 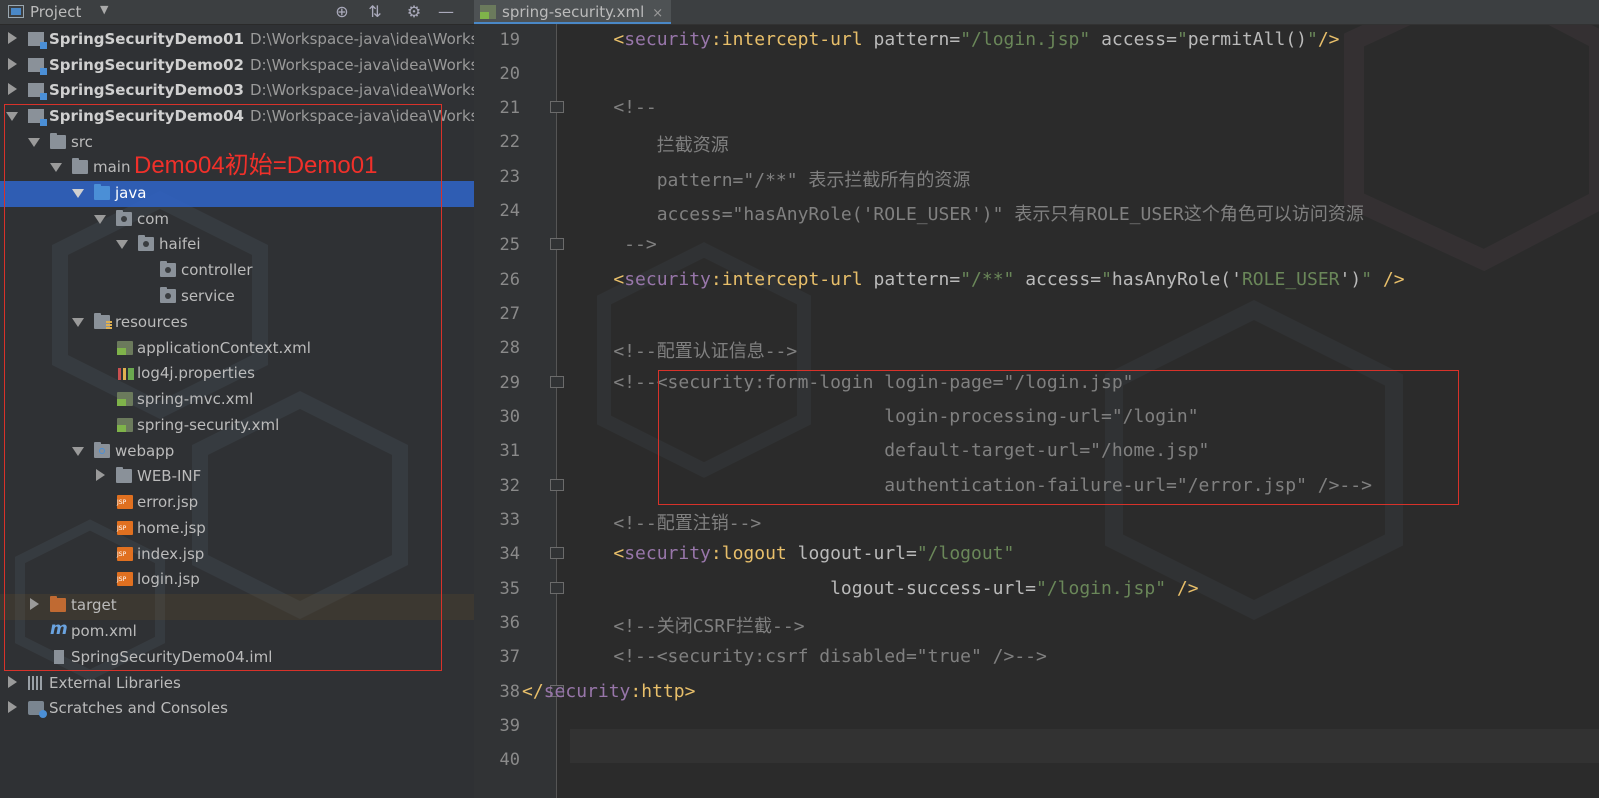 What do you see at coordinates (180, 244) in the screenshot?
I see `tree-item-label: haifei` at bounding box center [180, 244].